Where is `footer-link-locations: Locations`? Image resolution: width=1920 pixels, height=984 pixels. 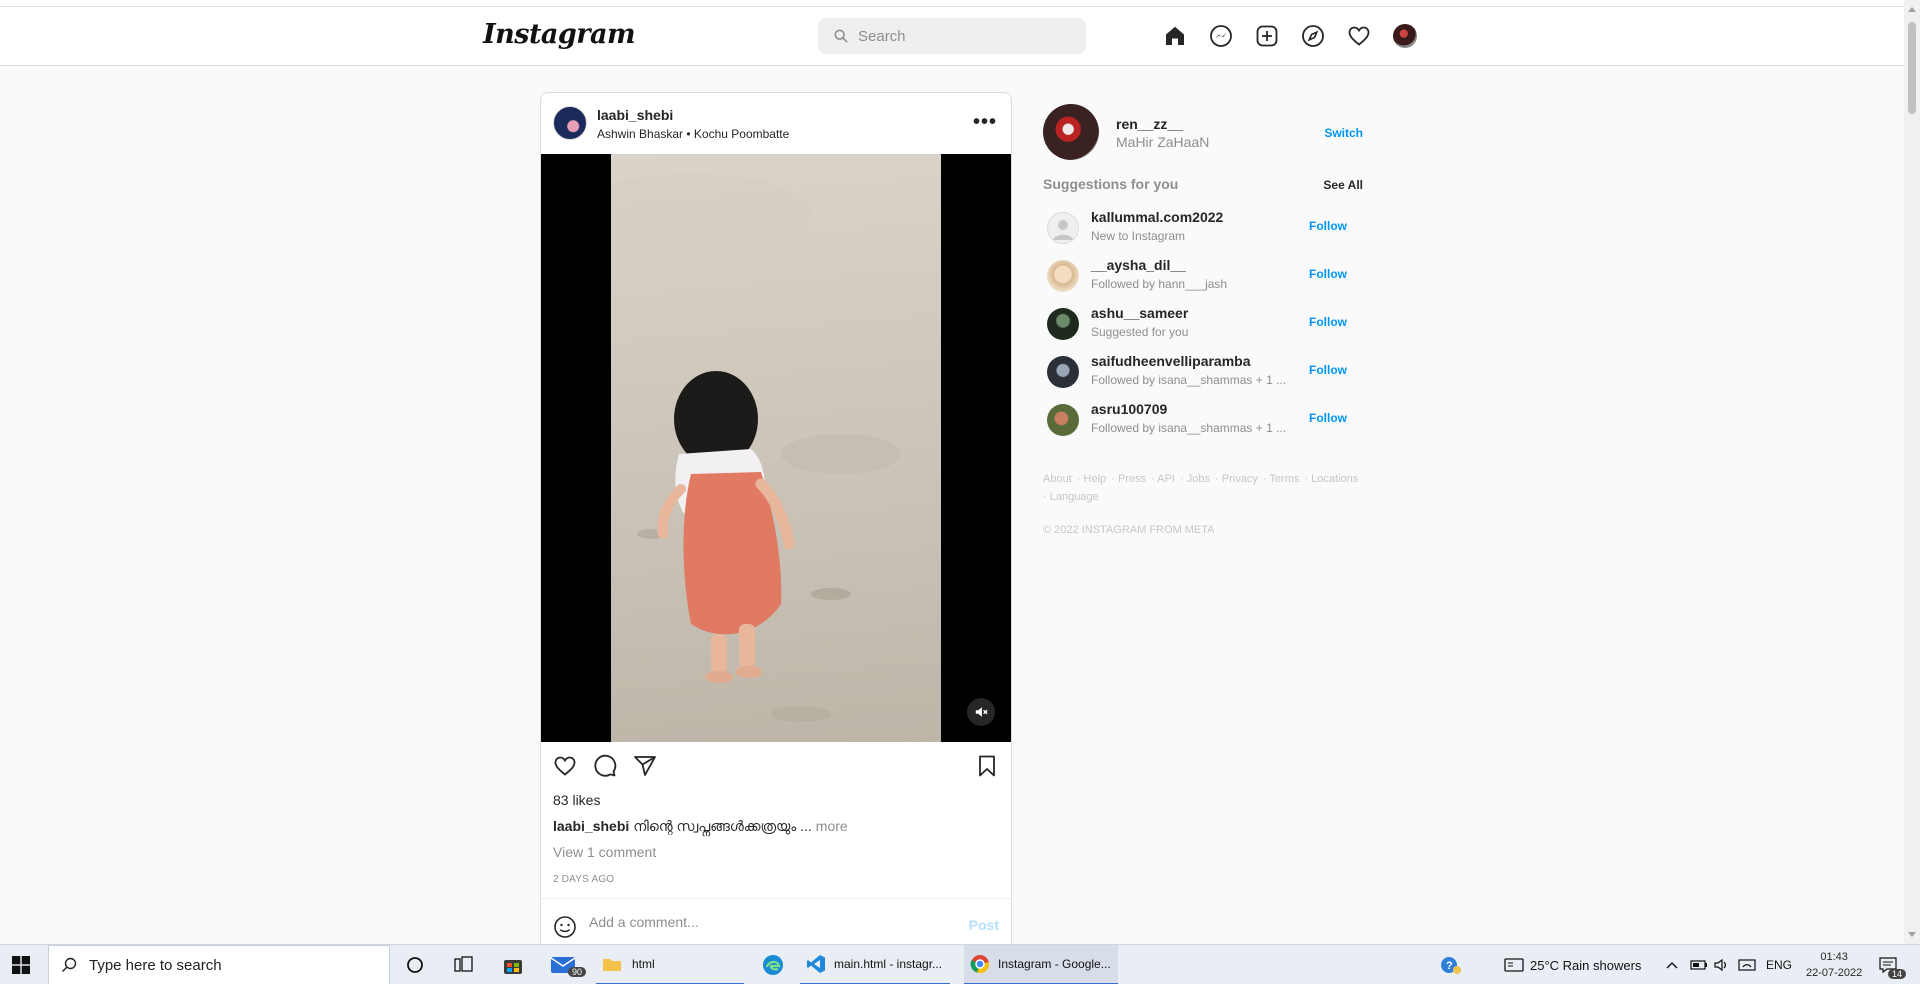 footer-link-locations: Locations is located at coordinates (1334, 479).